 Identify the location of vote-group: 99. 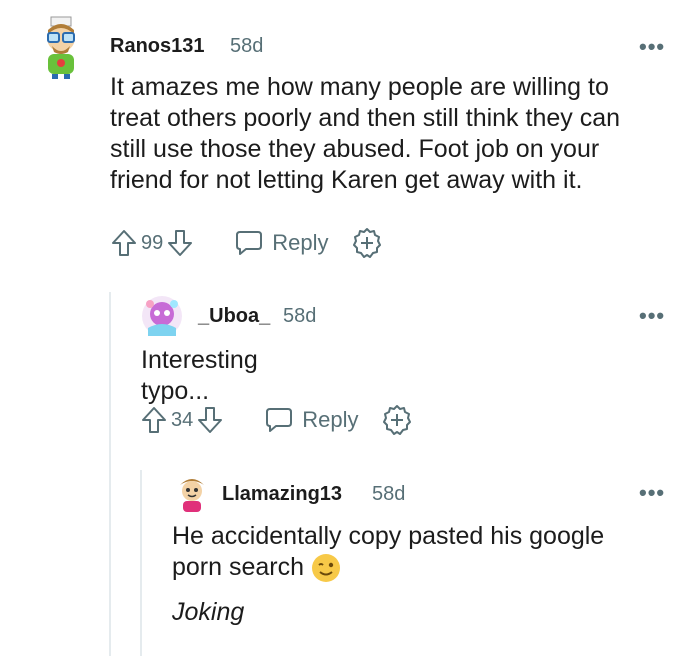
(152, 243).